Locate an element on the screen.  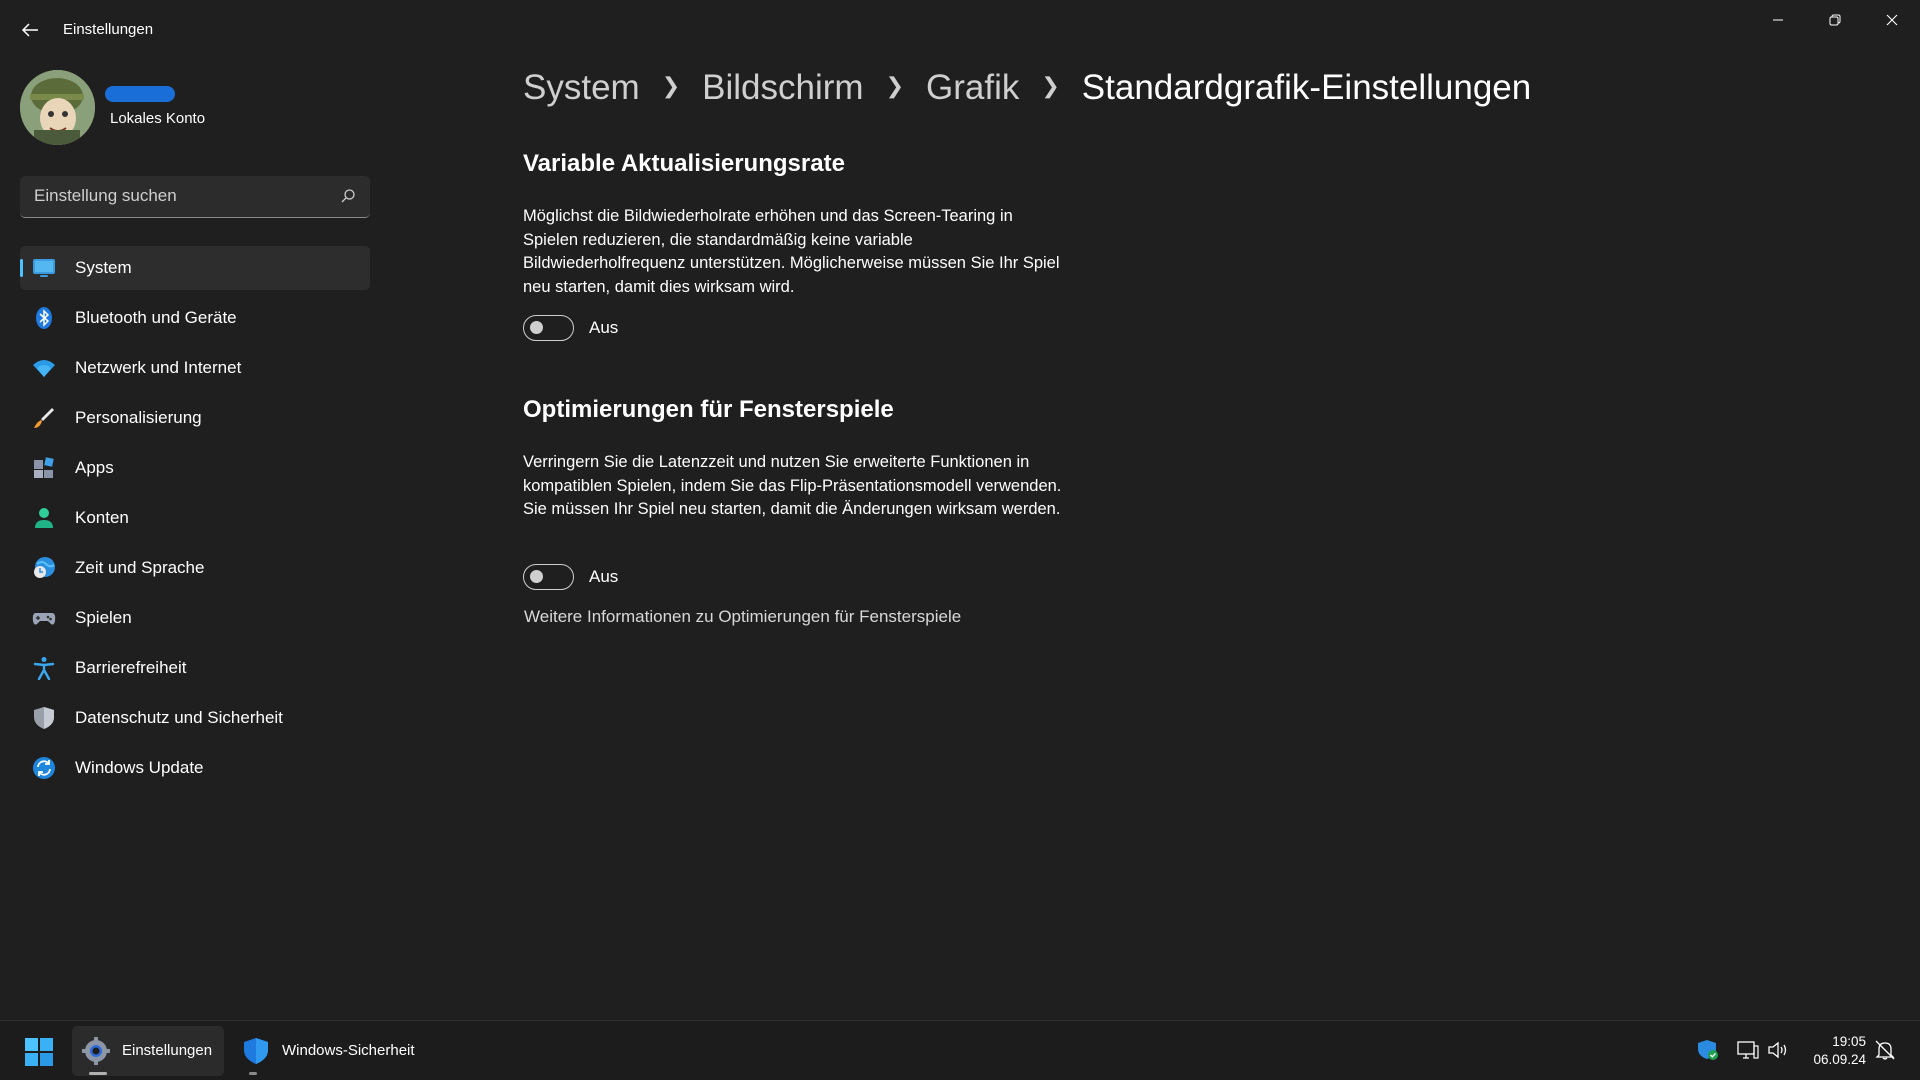
globe-clock-icon is located at coordinates (44, 567).